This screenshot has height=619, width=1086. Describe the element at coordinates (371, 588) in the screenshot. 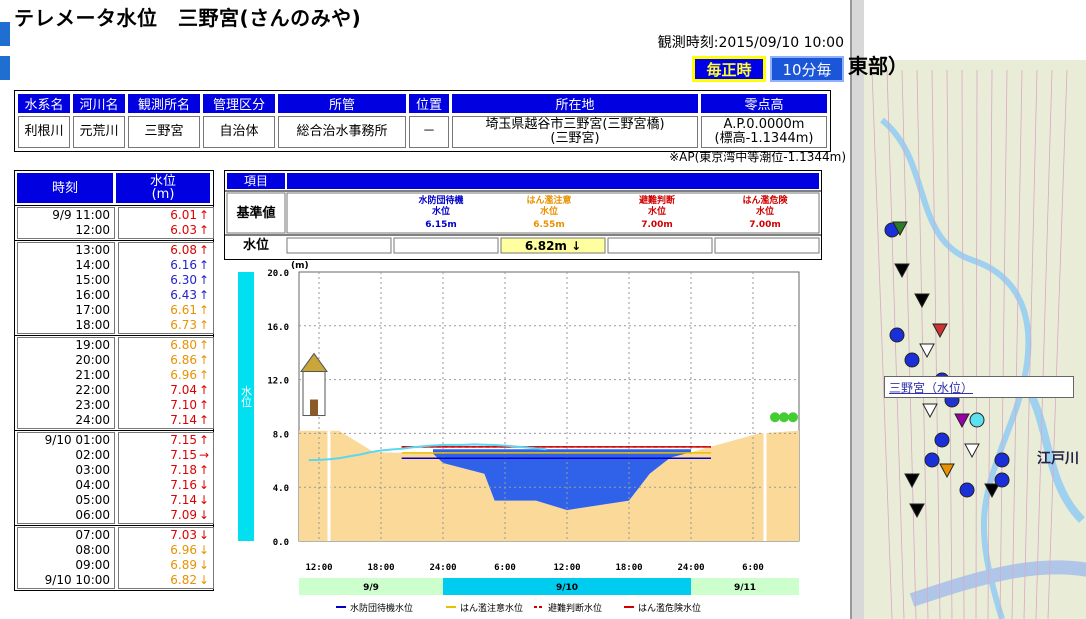

I see `date-label: 9/9` at that location.